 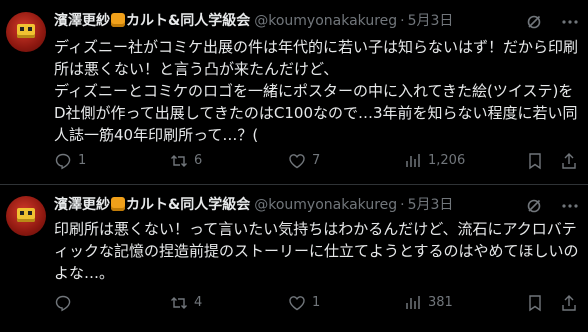 I want to click on like-count: 7, so click(x=316, y=160).